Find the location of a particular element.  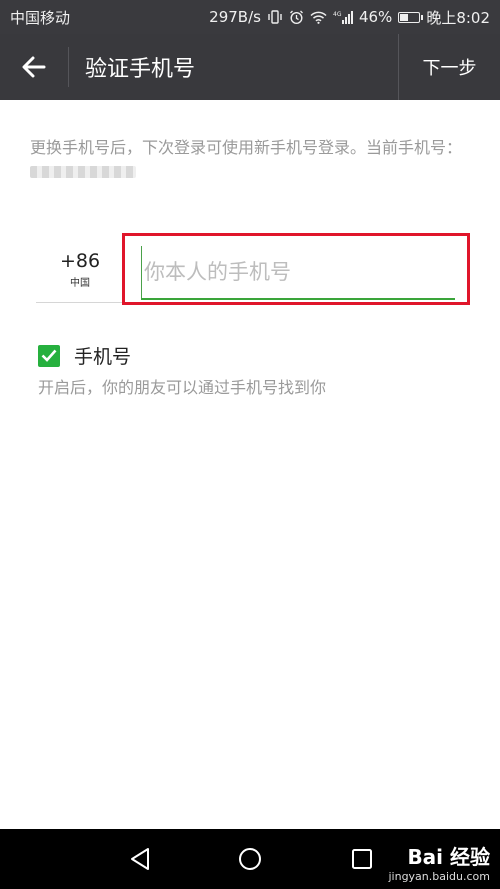

country-code: +86 is located at coordinates (80, 261).